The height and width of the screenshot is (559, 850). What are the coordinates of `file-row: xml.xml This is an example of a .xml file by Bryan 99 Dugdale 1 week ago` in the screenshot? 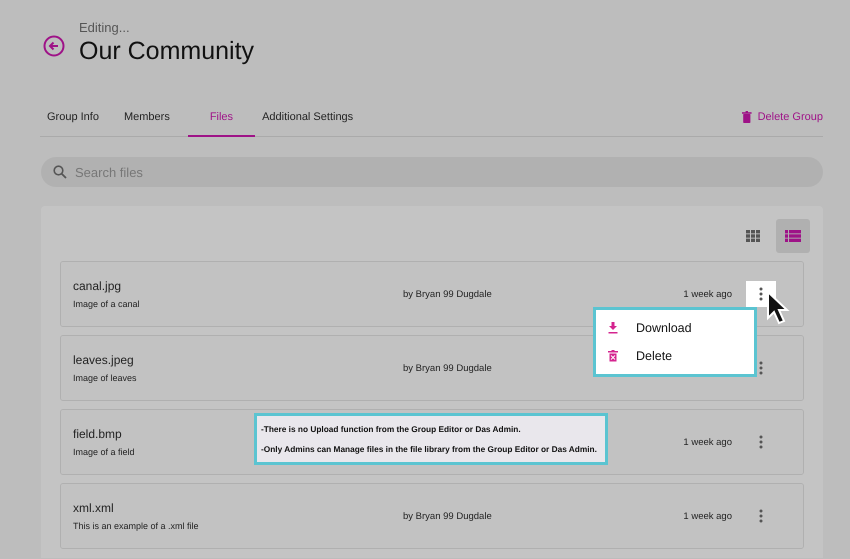 It's located at (432, 516).